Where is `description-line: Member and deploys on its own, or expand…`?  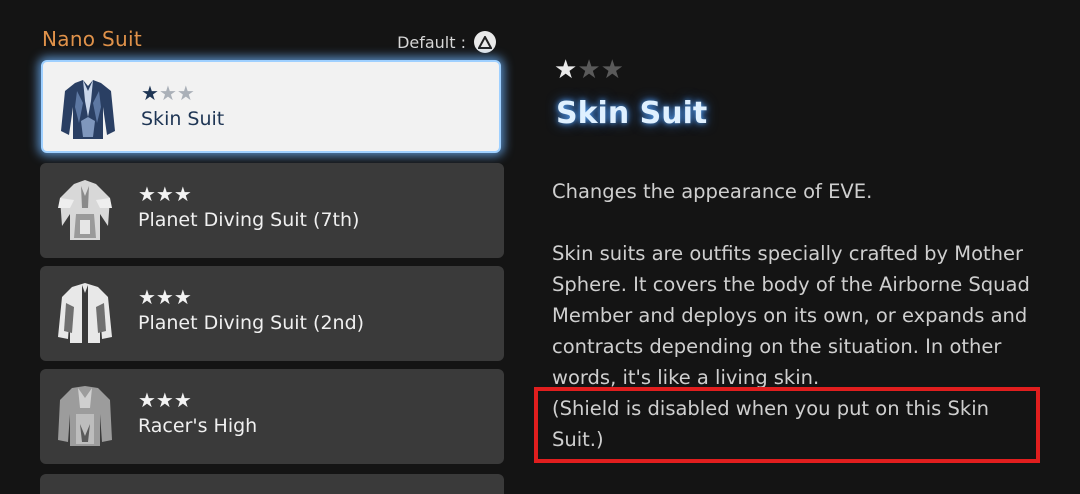 description-line: Member and deploys on its own, or expand… is located at coordinates (790, 315).